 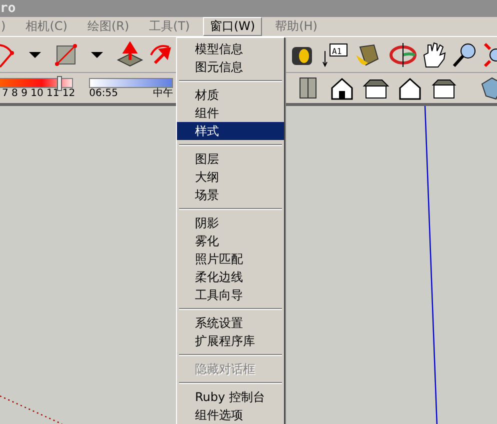 I want to click on orbit-icon, so click(x=403, y=54).